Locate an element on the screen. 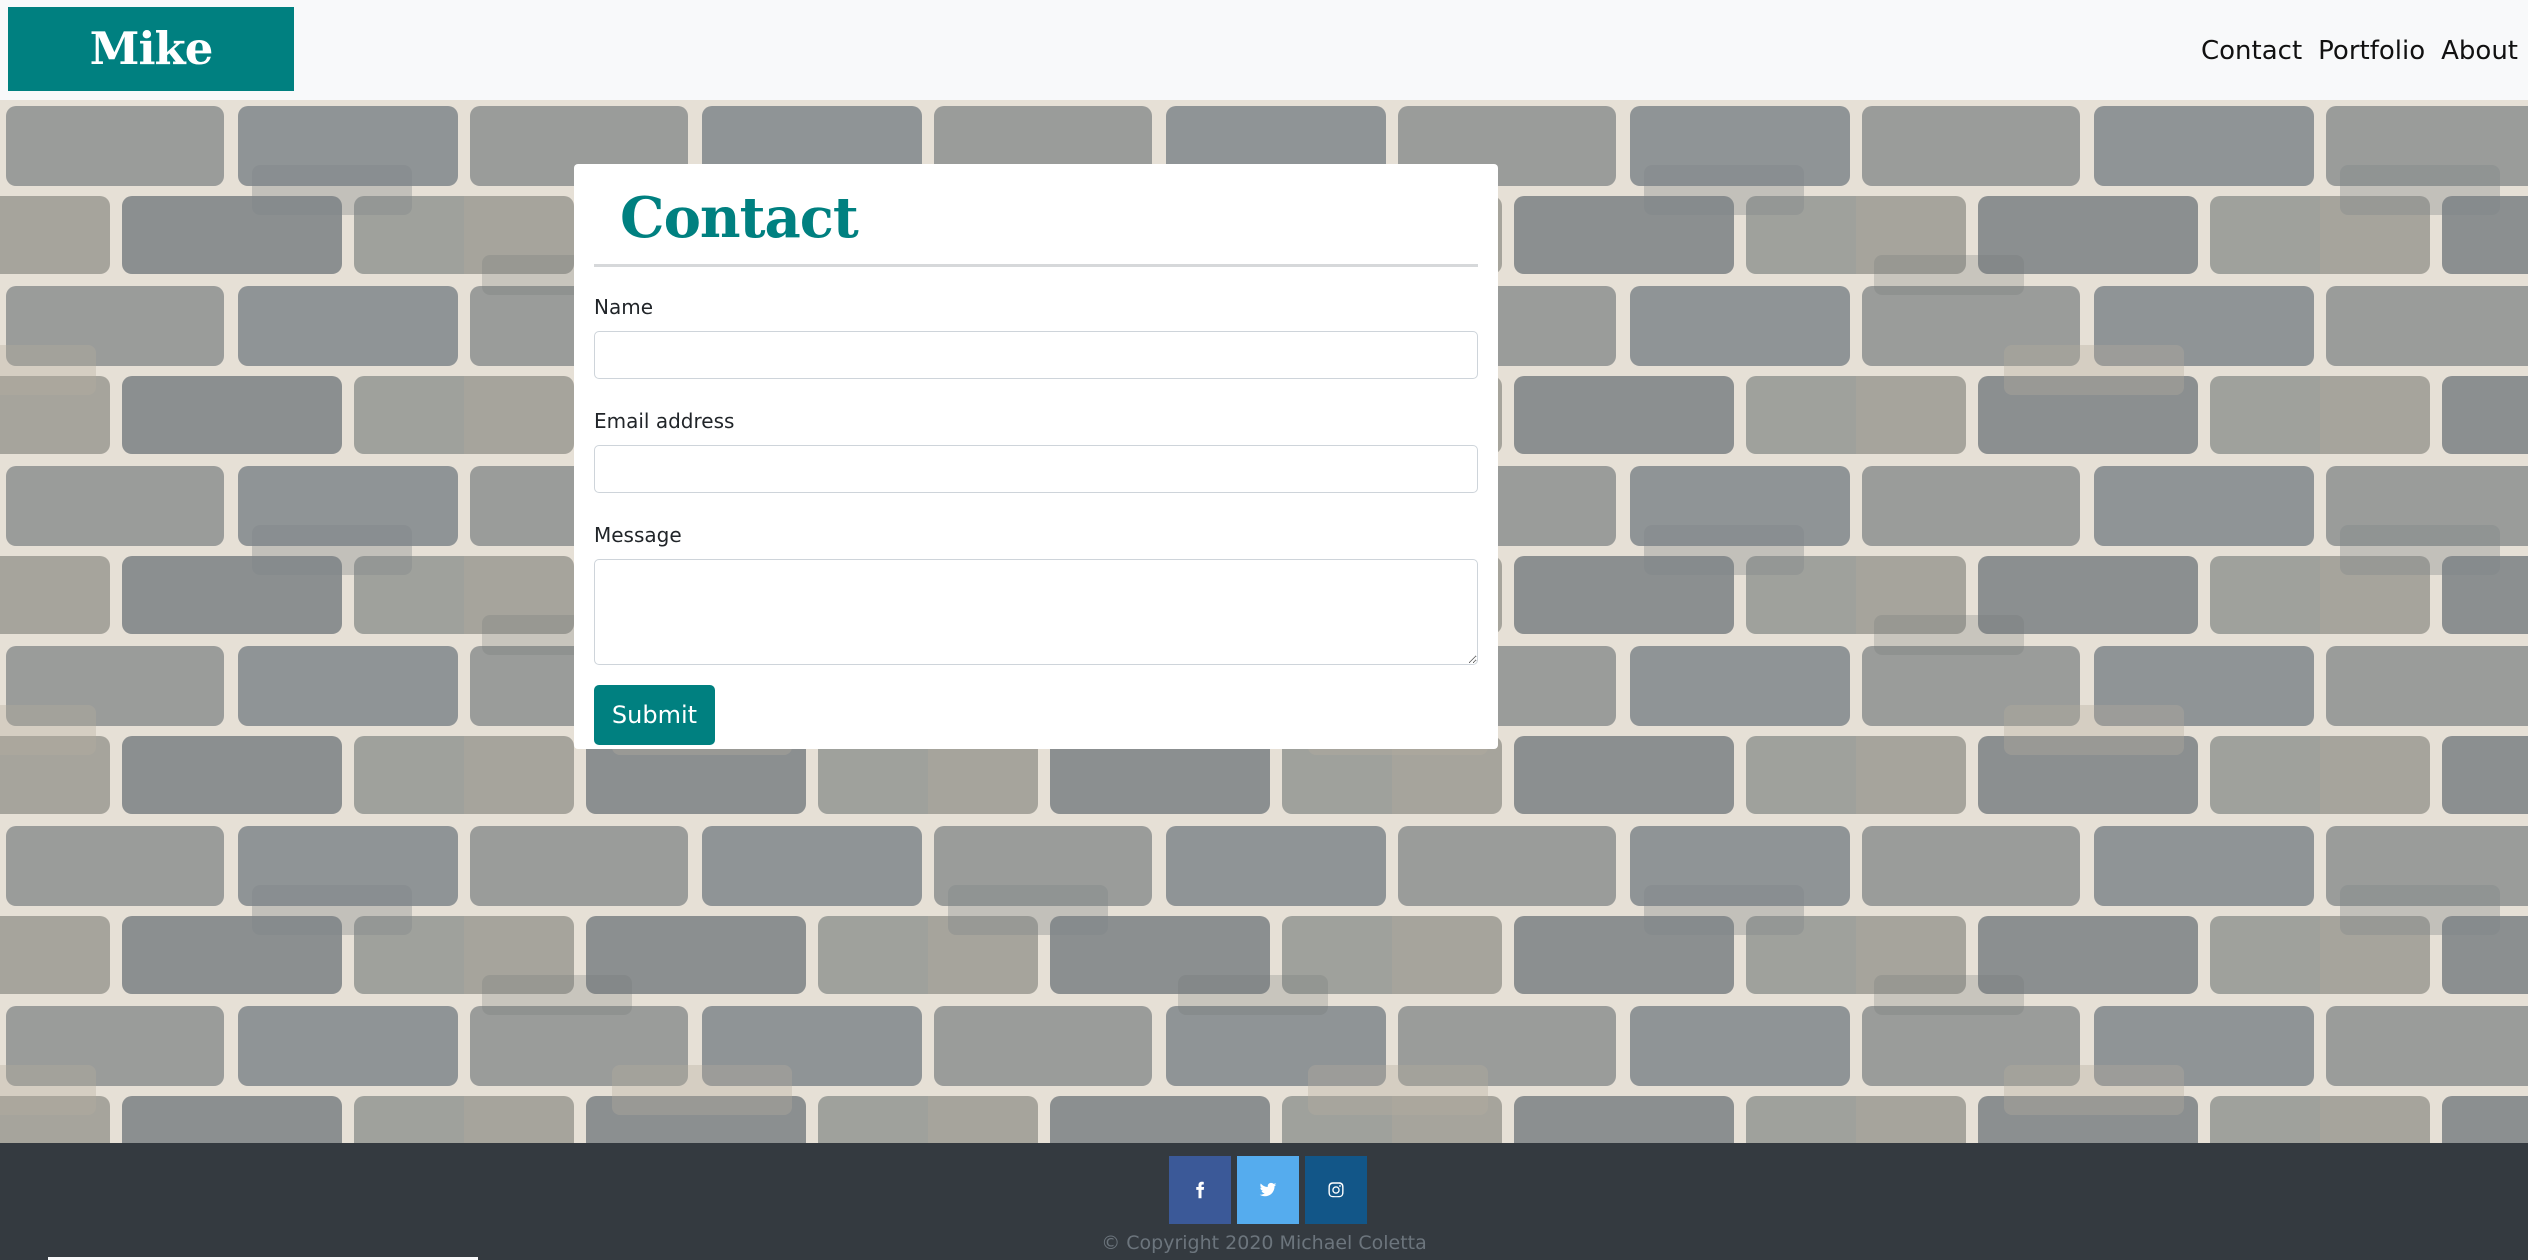  brand-logo: Mike Coletta is located at coordinates (151, 83).